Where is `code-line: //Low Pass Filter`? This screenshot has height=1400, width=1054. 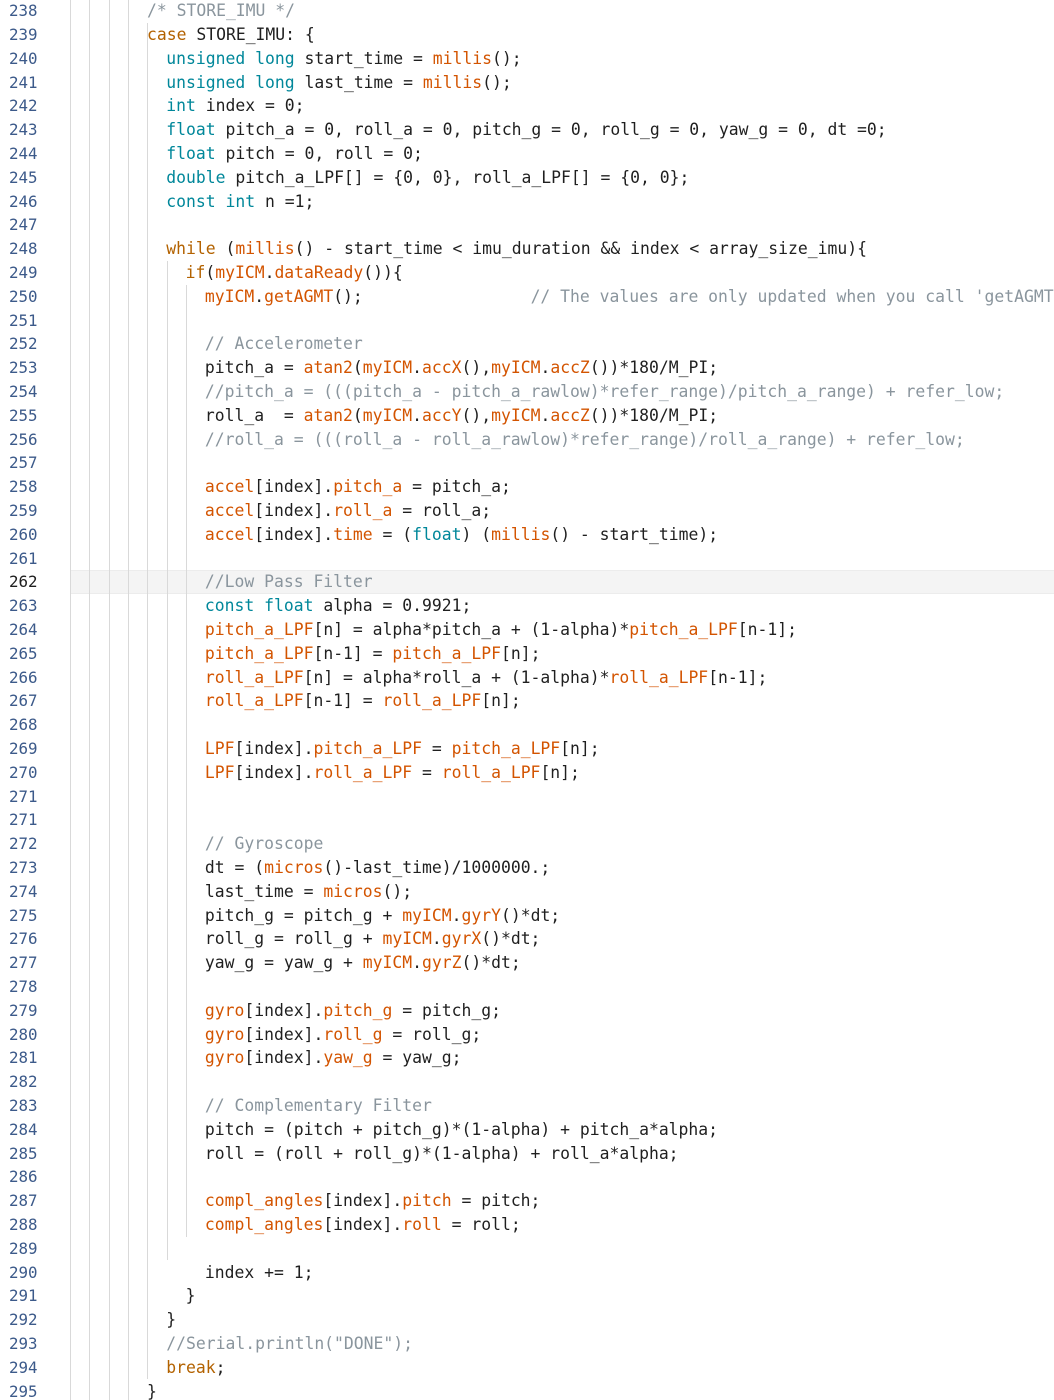
code-line: //Low Pass Filter is located at coordinates (289, 582).